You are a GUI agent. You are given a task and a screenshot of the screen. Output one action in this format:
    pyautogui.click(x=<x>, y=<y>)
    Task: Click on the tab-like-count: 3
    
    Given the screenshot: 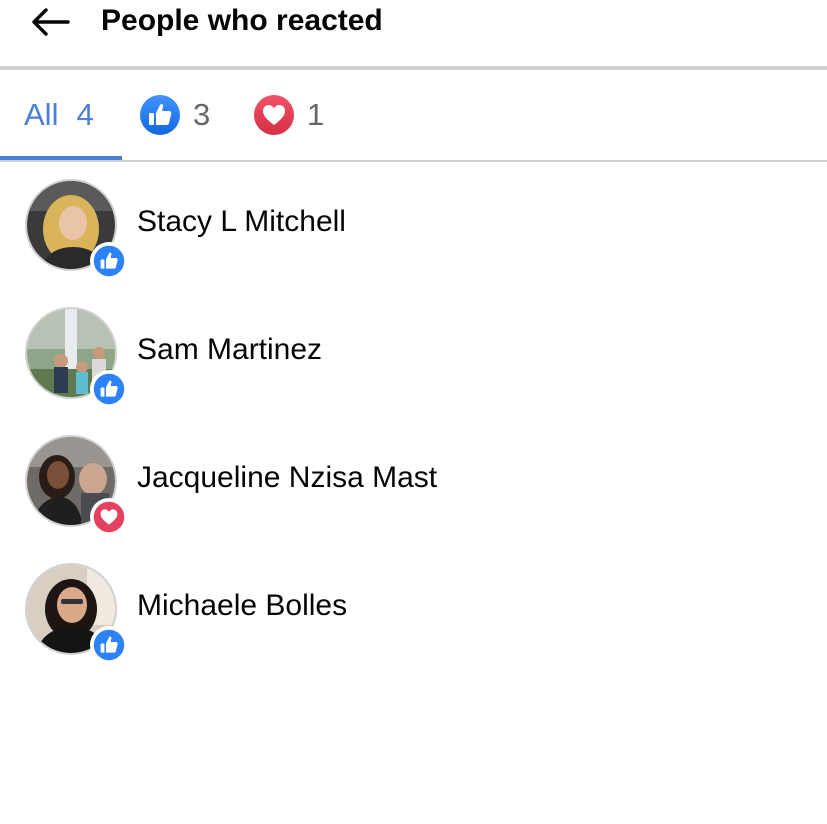 What is the action you would take?
    pyautogui.click(x=202, y=114)
    